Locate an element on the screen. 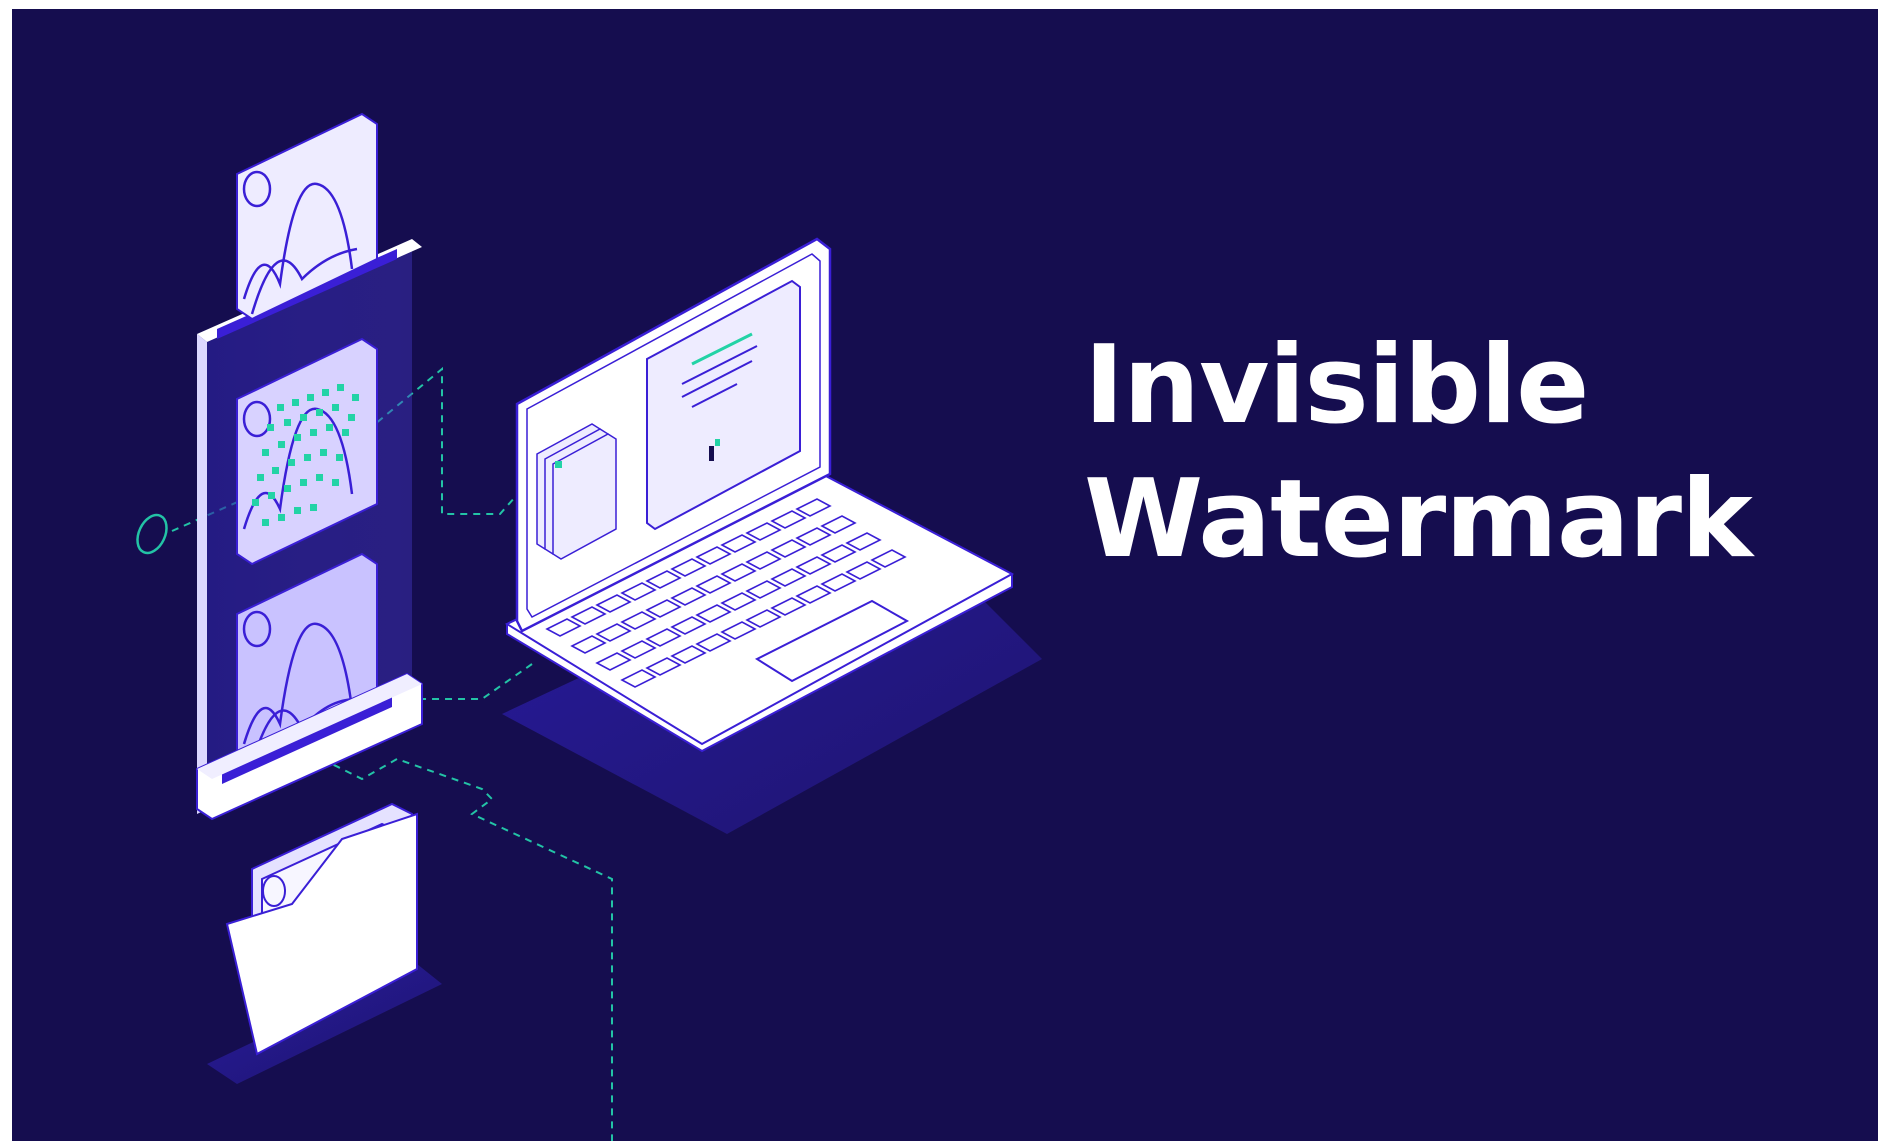  signal-ring is located at coordinates (152, 534).